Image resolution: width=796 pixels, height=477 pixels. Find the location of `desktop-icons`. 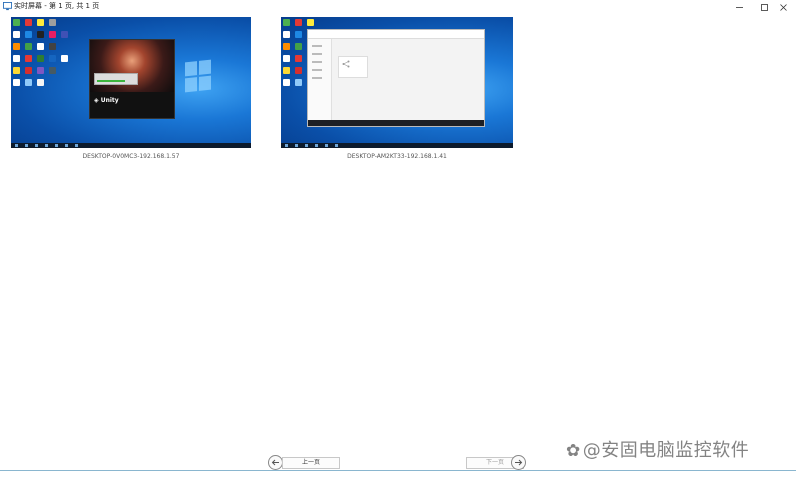

desktop-icons is located at coordinates (41, 55).